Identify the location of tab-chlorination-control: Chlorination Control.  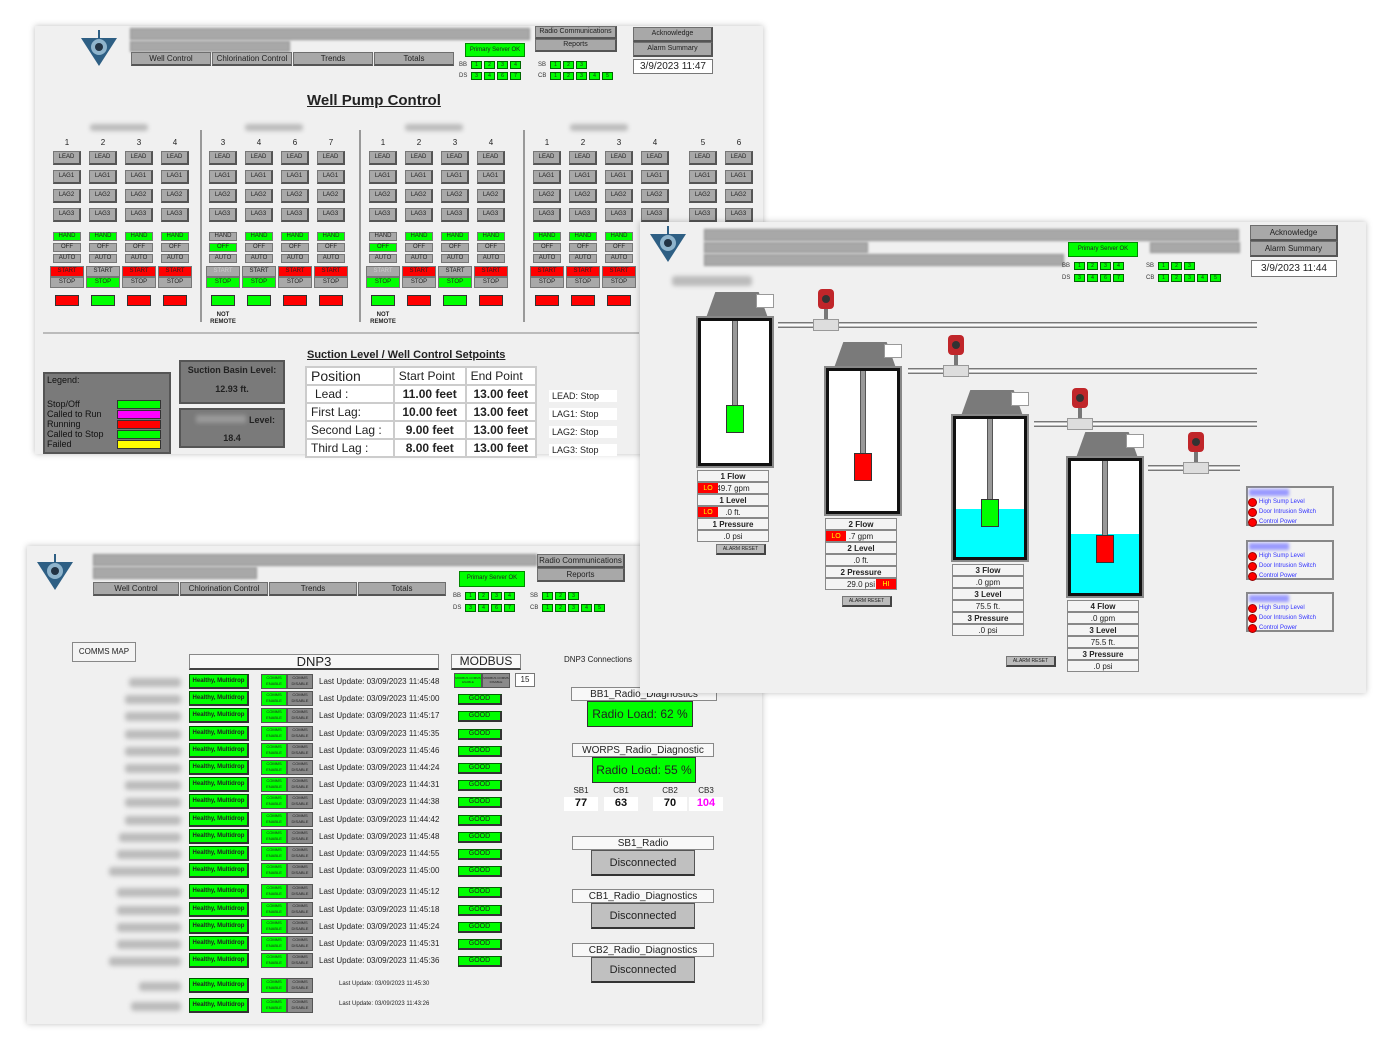
(224, 589).